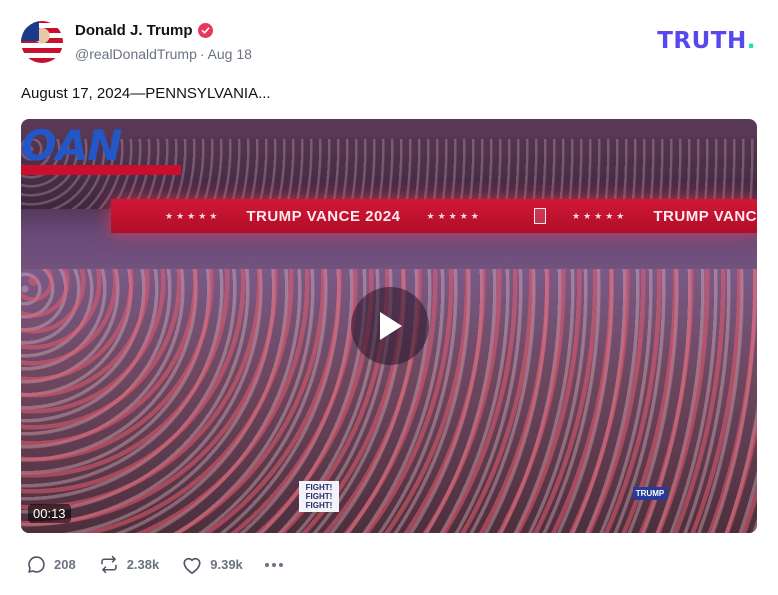 Image resolution: width=778 pixels, height=595 pixels. Describe the element at coordinates (193, 215) in the screenshot. I see `led-stars: ★★★★★` at that location.